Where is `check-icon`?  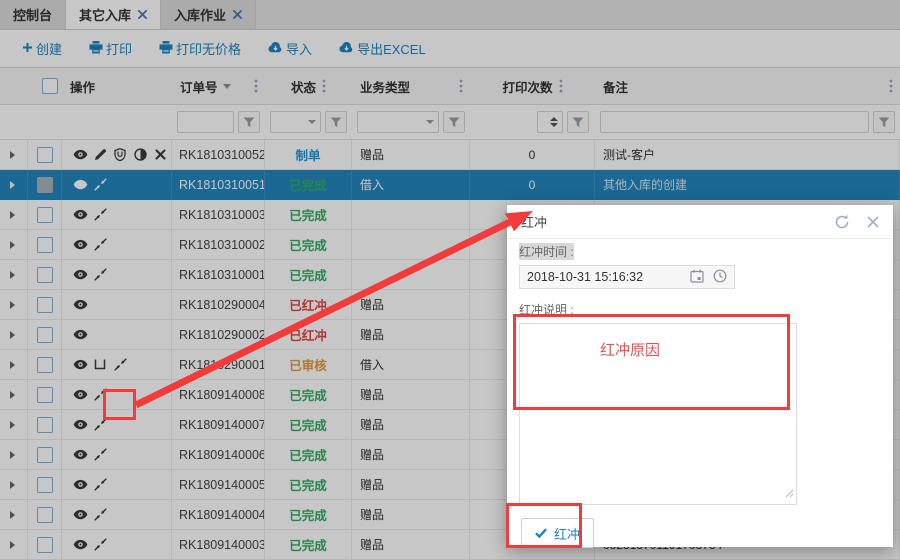 check-icon is located at coordinates (541, 533).